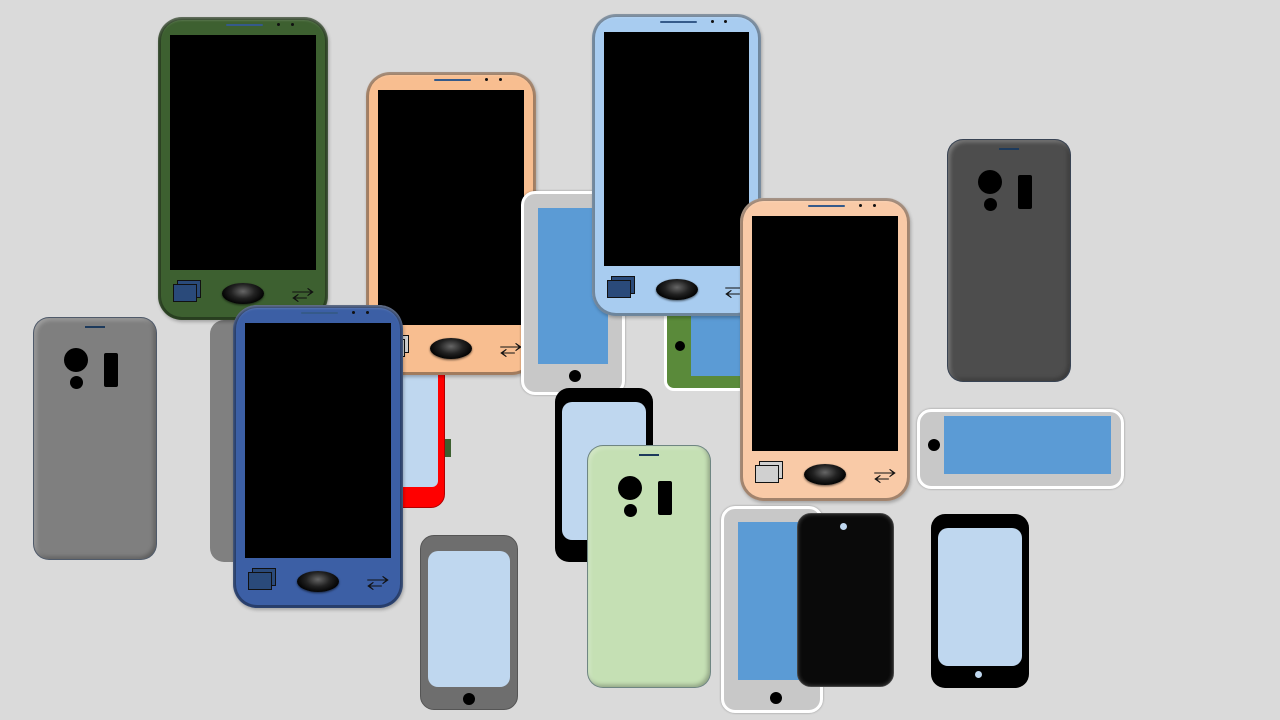 The height and width of the screenshot is (720, 1280). I want to click on rear-mint-phone, so click(649, 566).